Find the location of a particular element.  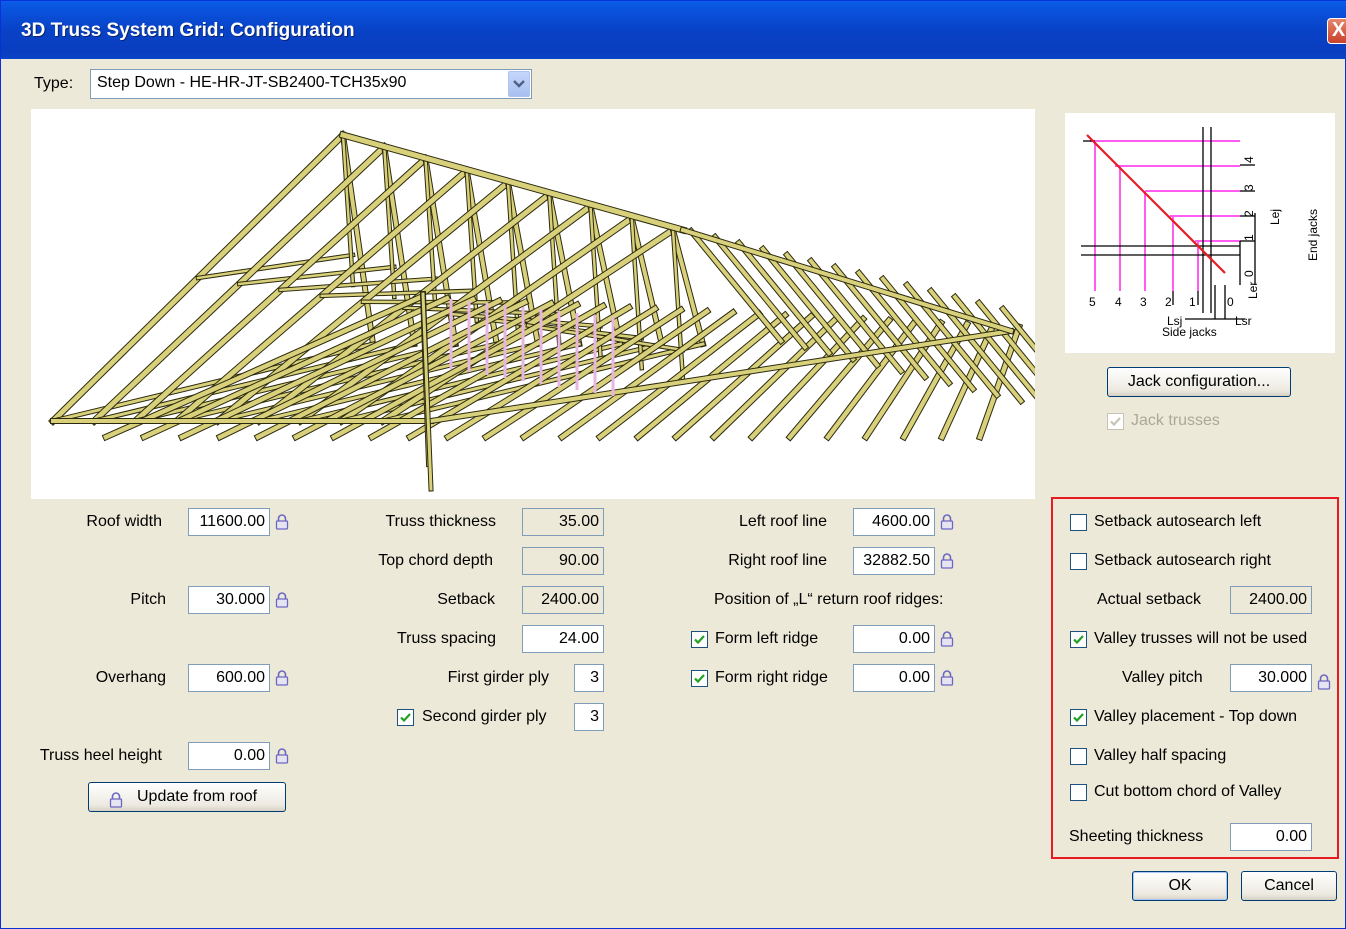

first-girder-ply-input: 3 is located at coordinates (589, 678).